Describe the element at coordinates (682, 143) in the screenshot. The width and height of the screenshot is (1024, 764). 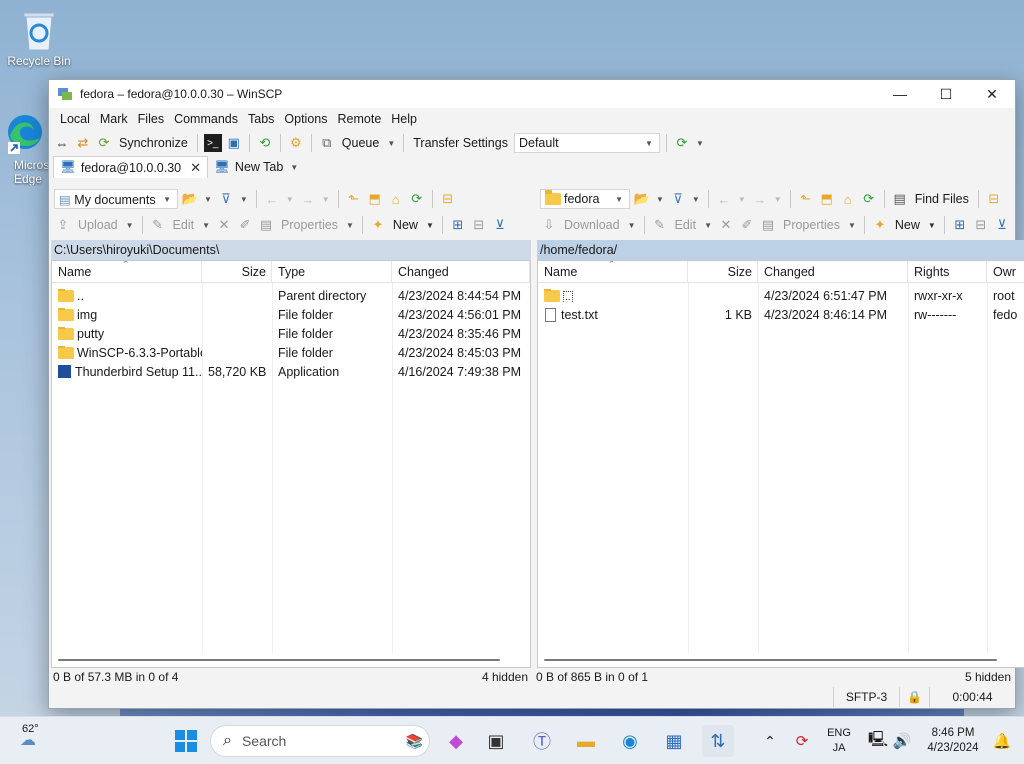
I see `sync-session-icon: ⟳` at that location.